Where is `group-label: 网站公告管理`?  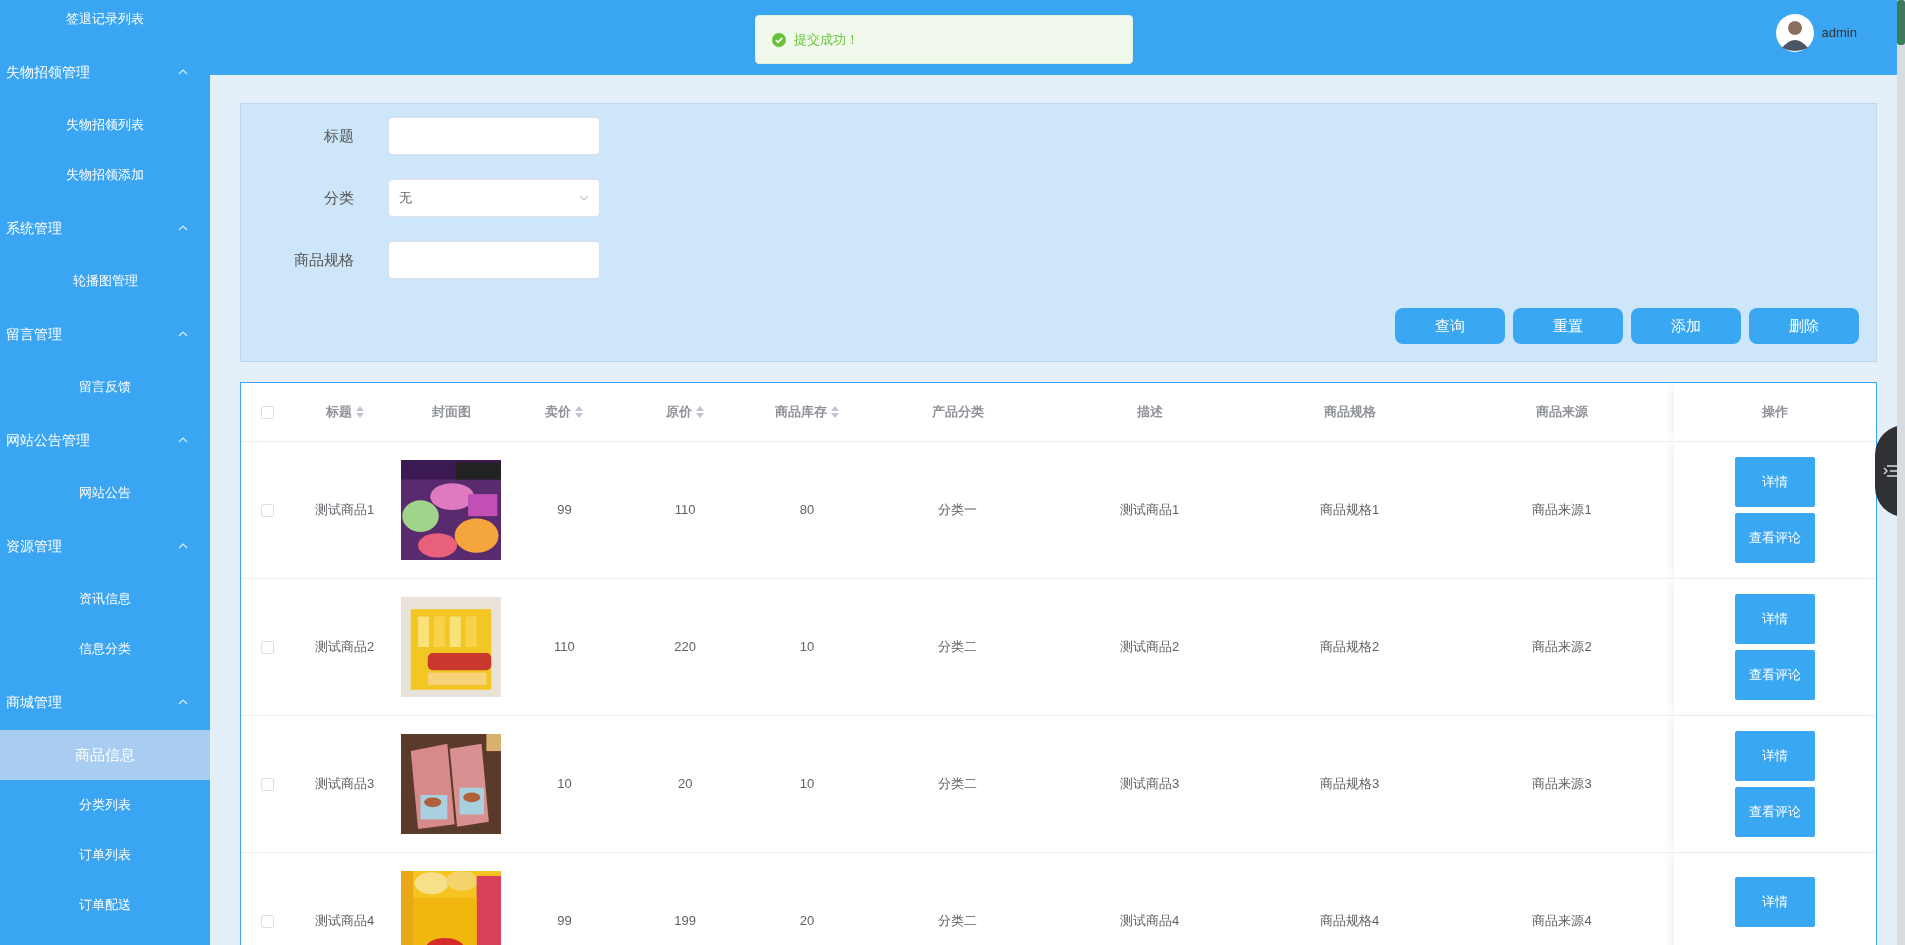
group-label: 网站公告管理 is located at coordinates (48, 440).